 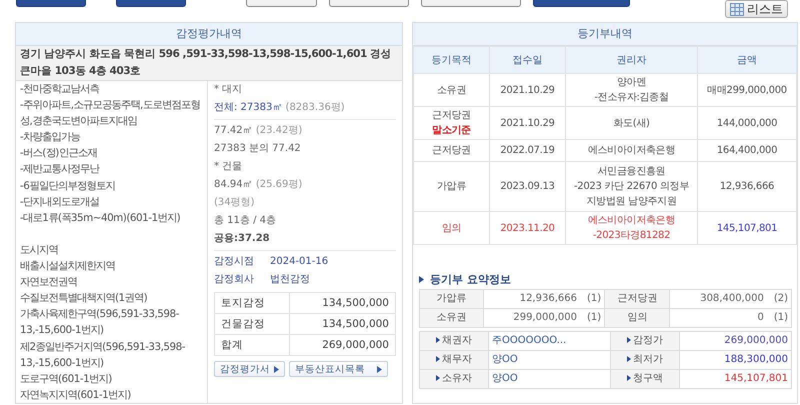 What do you see at coordinates (732, 298) in the screenshot?
I see `amount-text: 308,400,000` at bounding box center [732, 298].